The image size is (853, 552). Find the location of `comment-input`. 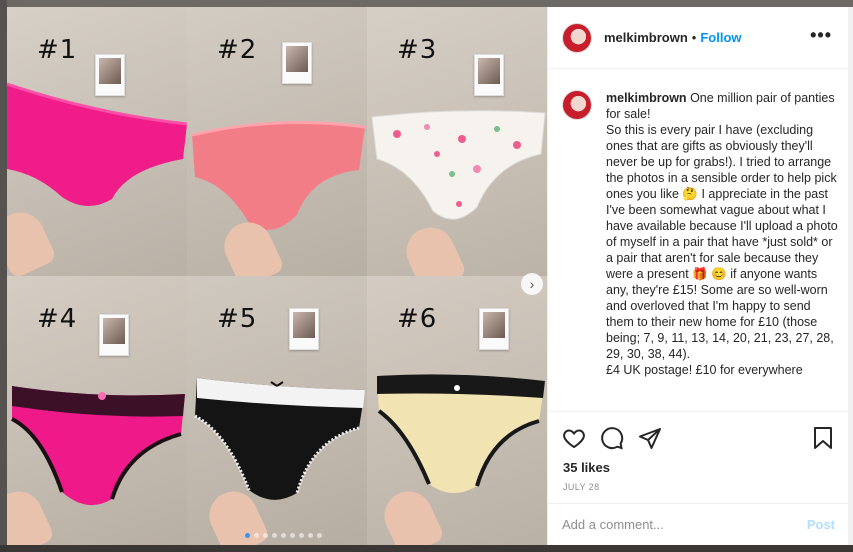

comment-input is located at coordinates (684, 524).